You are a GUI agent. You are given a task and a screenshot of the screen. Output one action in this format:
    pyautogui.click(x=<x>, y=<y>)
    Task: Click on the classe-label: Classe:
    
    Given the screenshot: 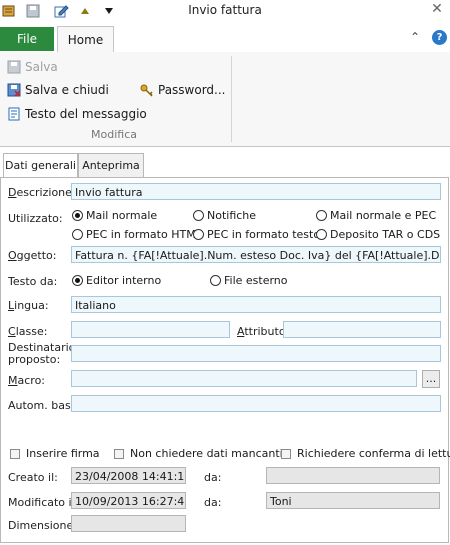 What is the action you would take?
    pyautogui.click(x=28, y=331)
    